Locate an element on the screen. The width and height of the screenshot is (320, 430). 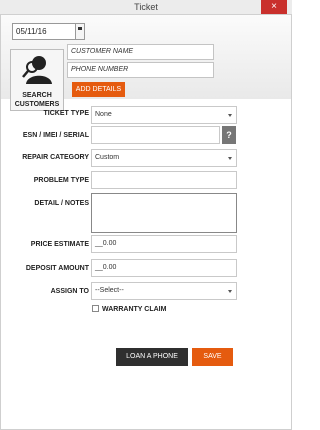
title-bar: Ticket × is located at coordinates (146, 7).